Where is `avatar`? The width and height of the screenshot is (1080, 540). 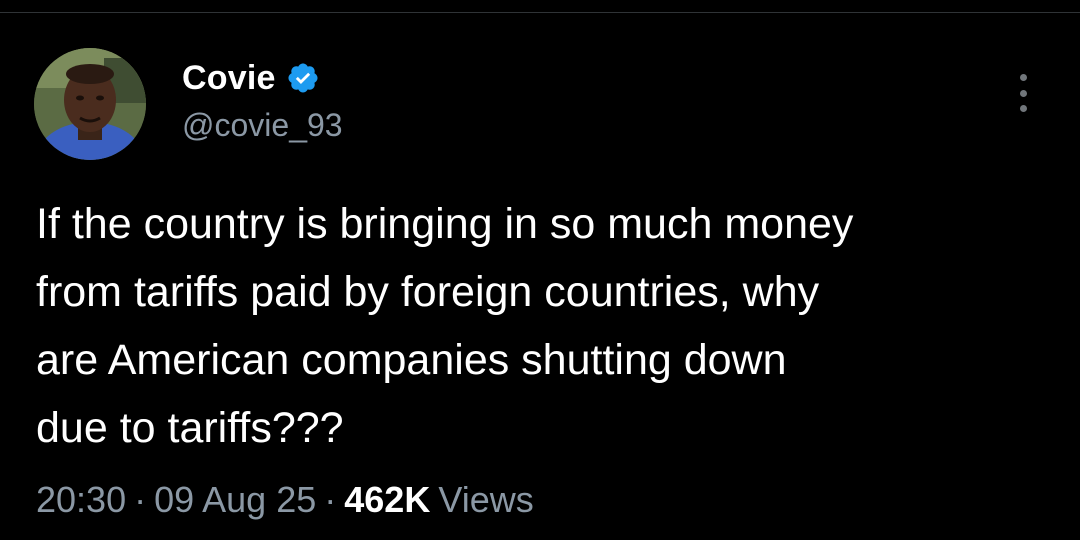
avatar is located at coordinates (90, 104).